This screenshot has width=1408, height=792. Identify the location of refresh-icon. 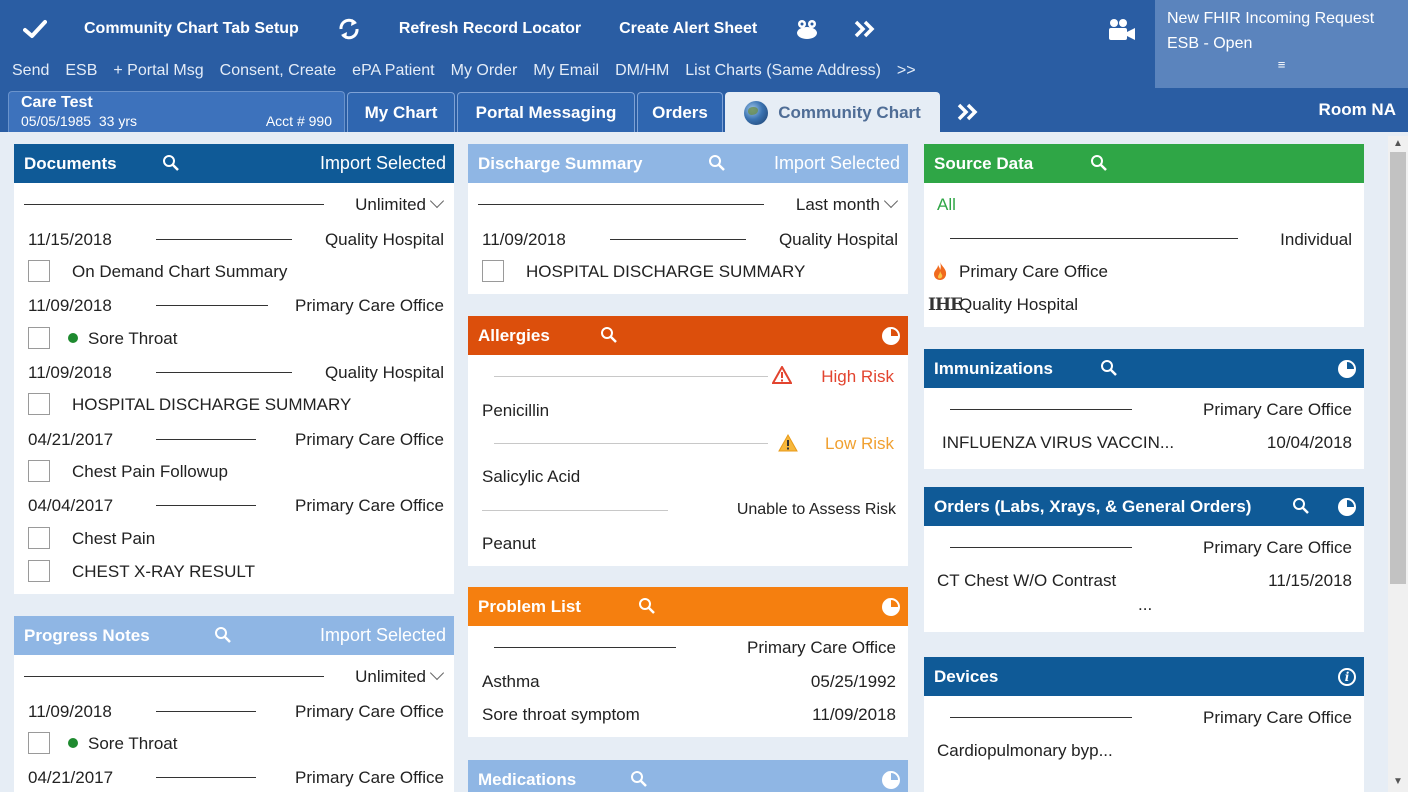
(349, 29).